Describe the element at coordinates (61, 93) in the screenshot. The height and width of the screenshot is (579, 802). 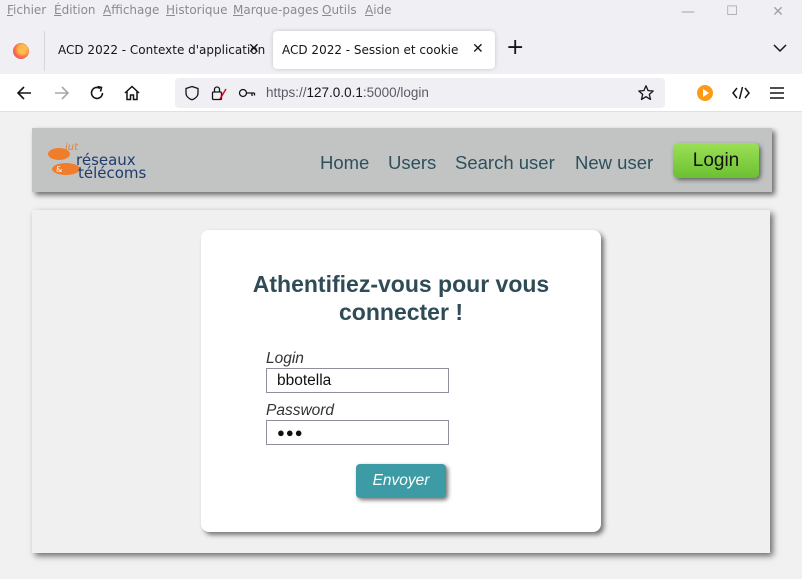
I see `forward-arrow-icon` at that location.